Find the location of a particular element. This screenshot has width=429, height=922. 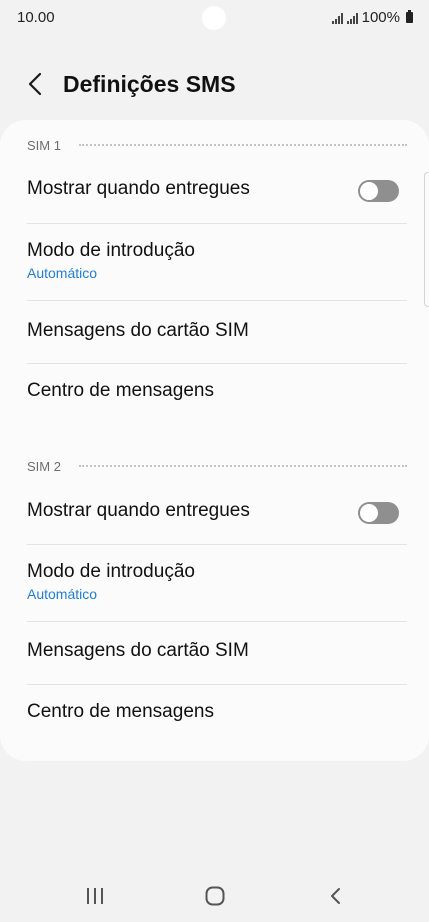

navigation-bar is located at coordinates (214, 894).